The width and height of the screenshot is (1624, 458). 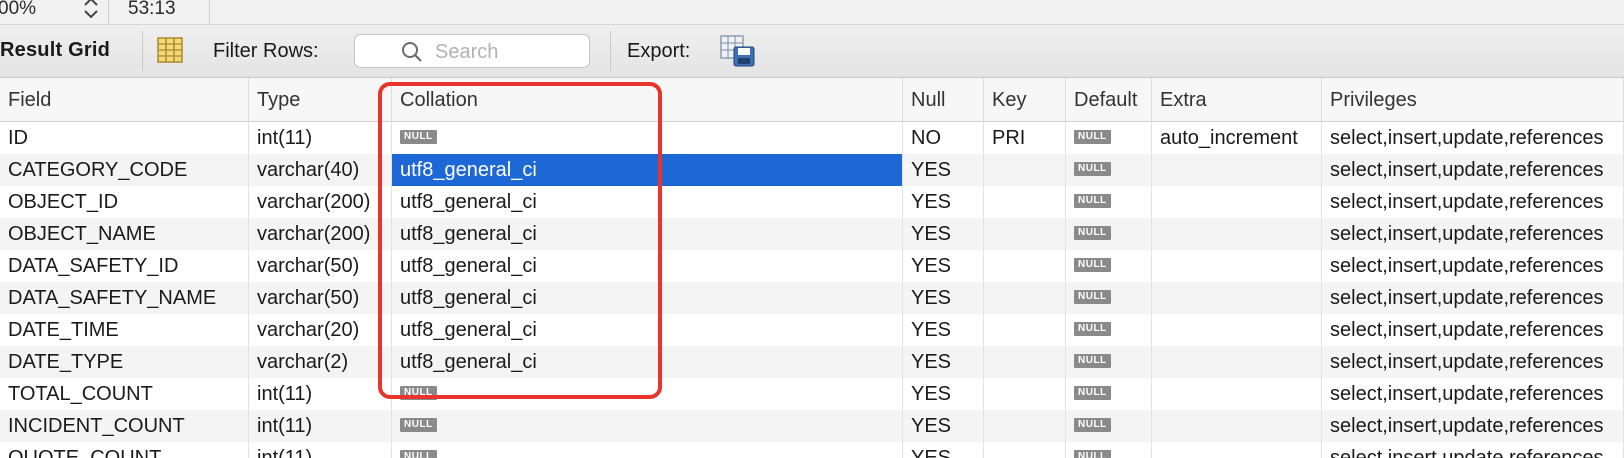 I want to click on grid-layout-icon, so click(x=170, y=50).